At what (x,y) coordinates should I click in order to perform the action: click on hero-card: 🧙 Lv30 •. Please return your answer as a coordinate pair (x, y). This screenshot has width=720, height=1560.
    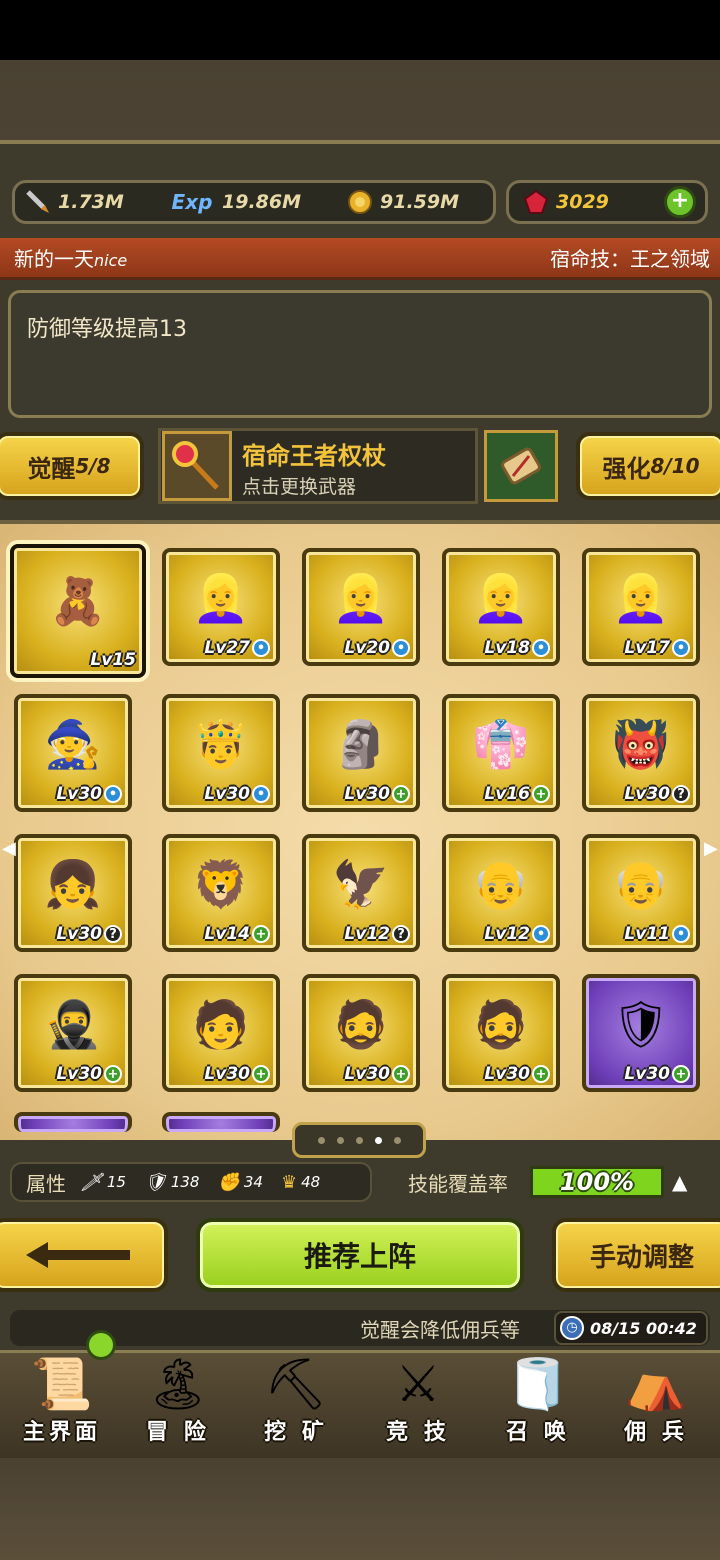
    Looking at the image, I should click on (73, 753).